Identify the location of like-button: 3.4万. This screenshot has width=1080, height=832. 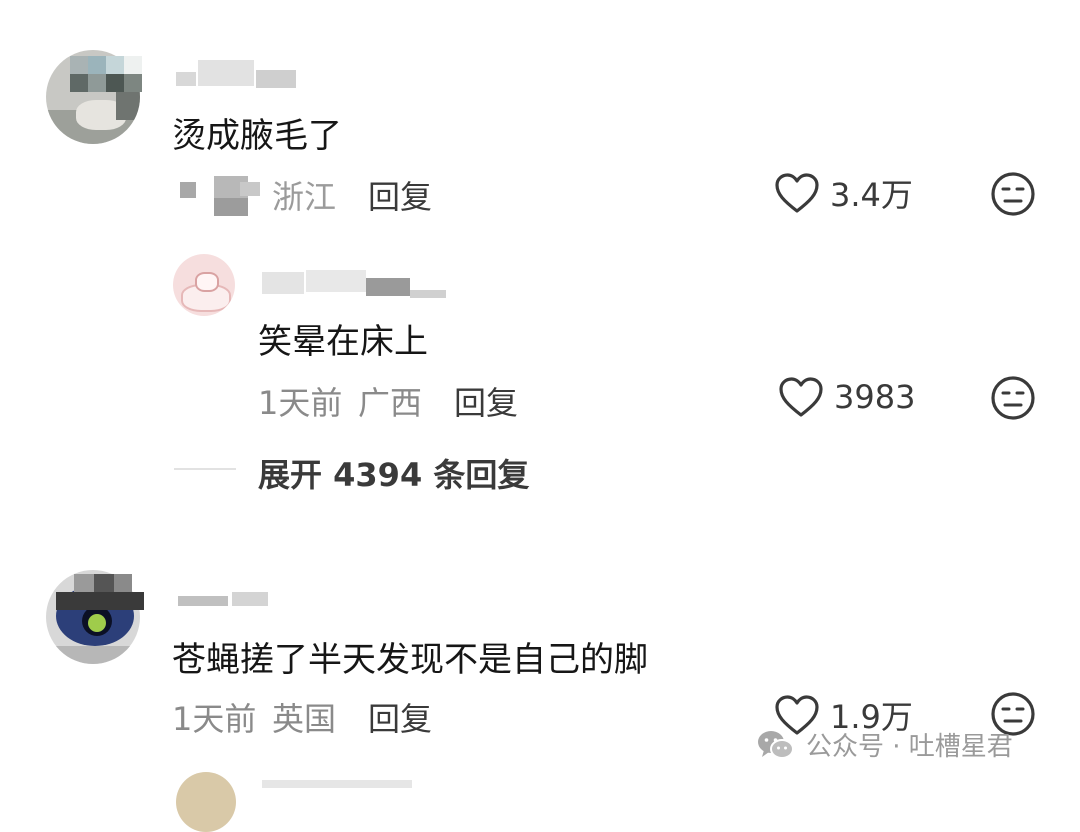
(843, 193).